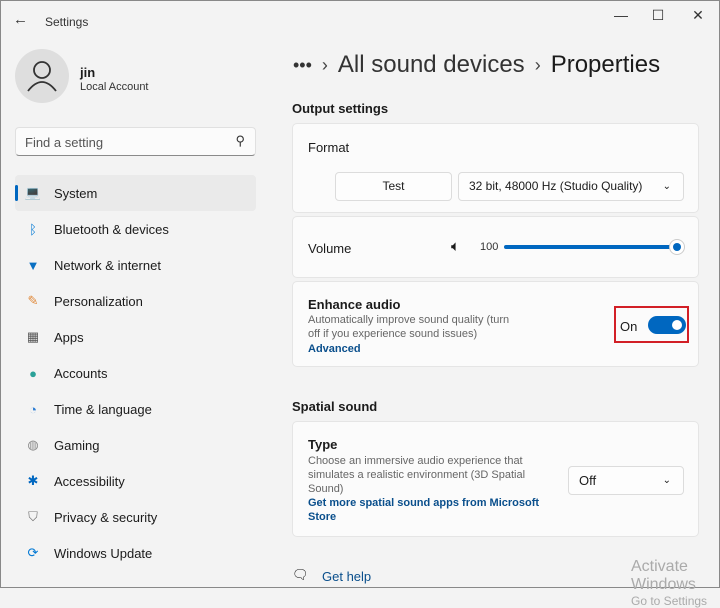 This screenshot has height=608, width=720. I want to click on nav-icon: ▦, so click(33, 336).